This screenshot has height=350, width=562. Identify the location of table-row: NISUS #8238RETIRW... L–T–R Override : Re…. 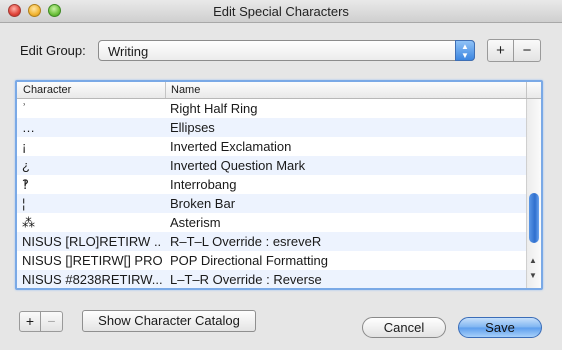
(272, 279).